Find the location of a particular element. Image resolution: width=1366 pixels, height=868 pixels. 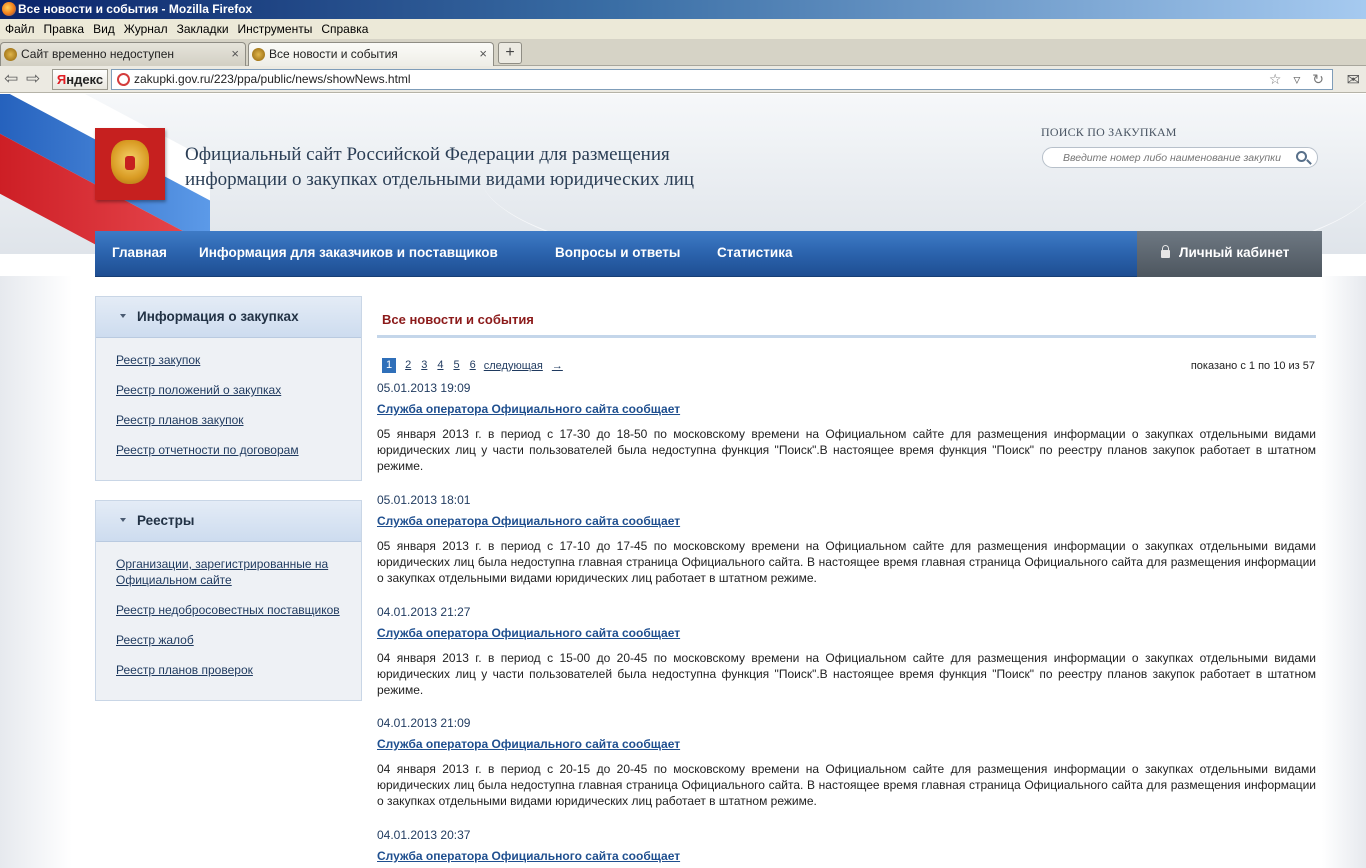

title-divider is located at coordinates (846, 336).